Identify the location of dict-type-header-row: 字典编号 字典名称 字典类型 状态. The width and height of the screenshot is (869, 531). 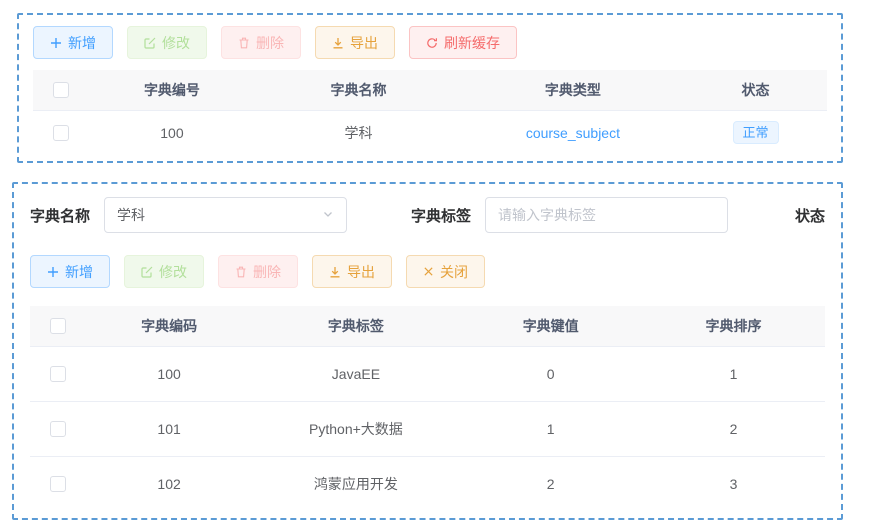
(430, 90).